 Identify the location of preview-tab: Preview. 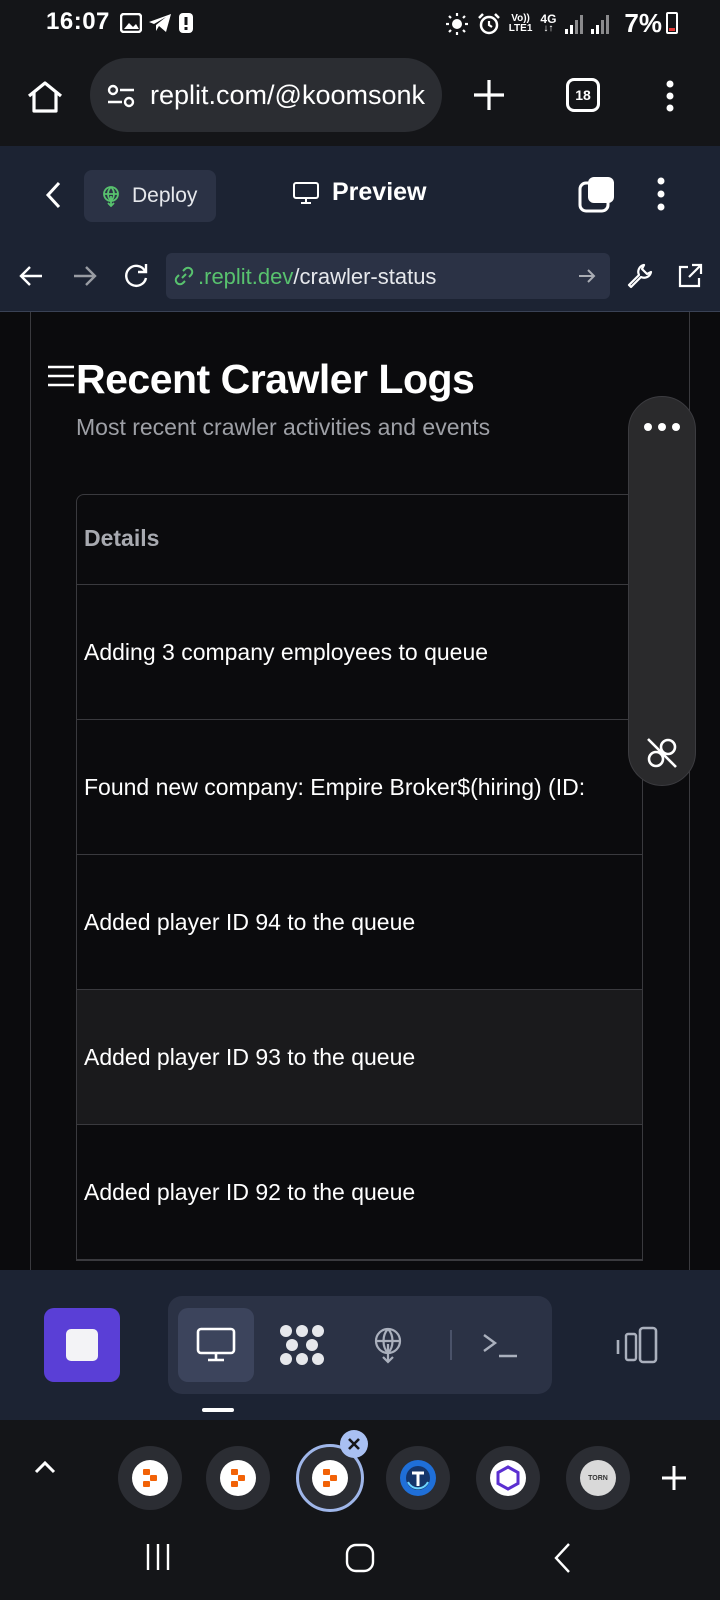
(359, 192).